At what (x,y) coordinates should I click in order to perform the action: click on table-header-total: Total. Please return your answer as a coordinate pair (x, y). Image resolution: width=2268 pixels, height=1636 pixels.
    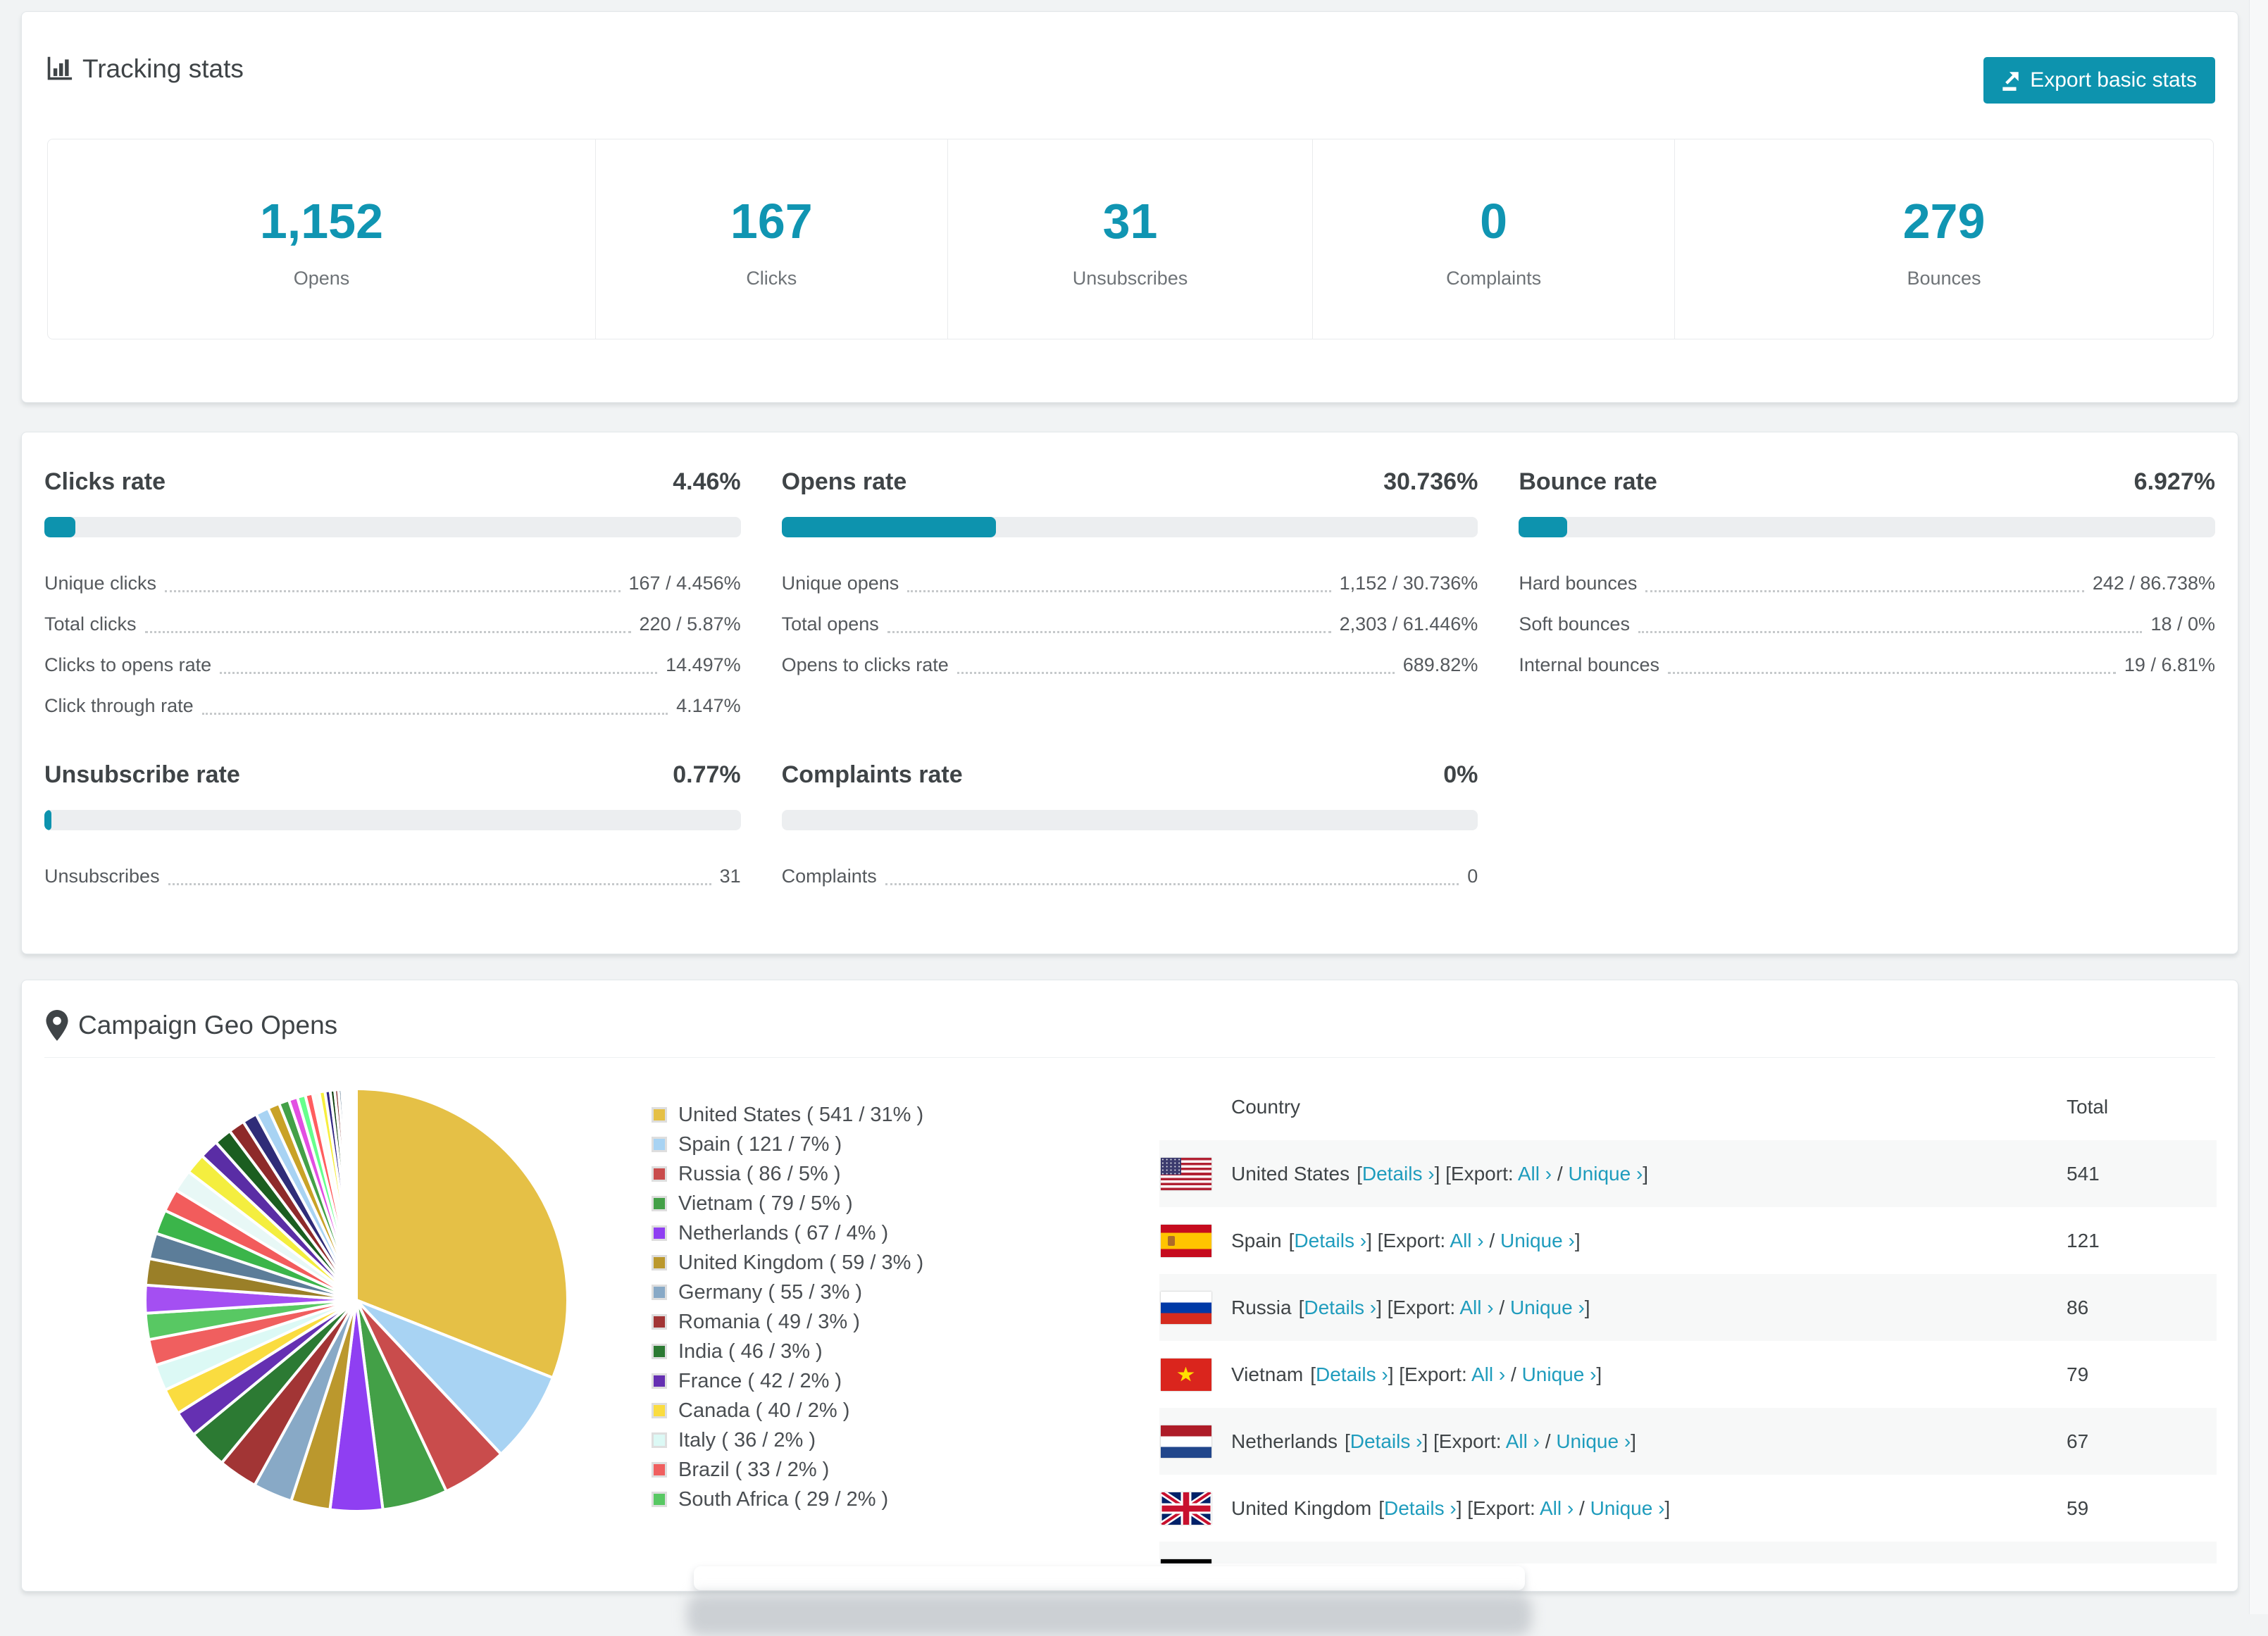
    Looking at the image, I should click on (2088, 1106).